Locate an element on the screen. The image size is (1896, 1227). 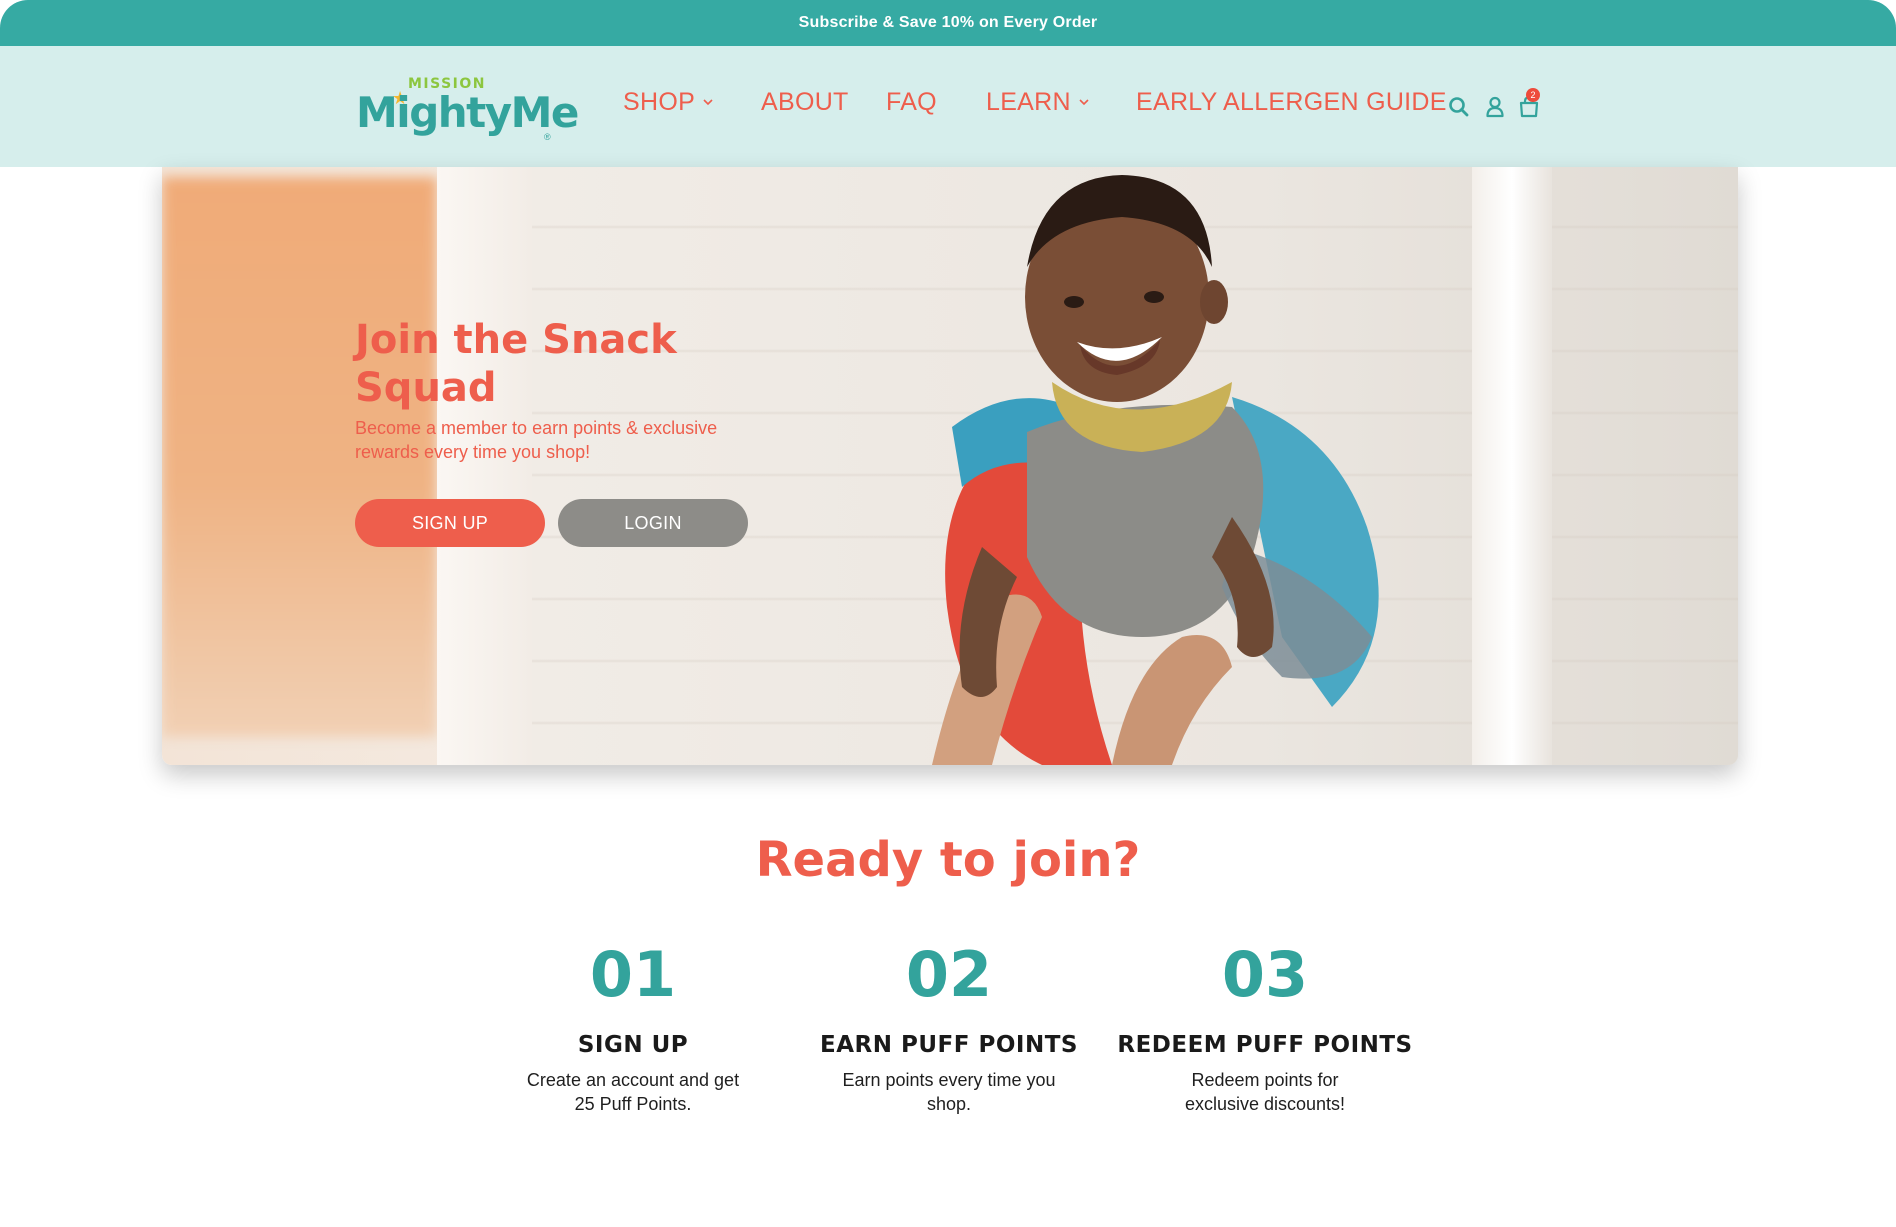
step-label: EARN PUFF POINTS is located at coordinates (949, 1045).